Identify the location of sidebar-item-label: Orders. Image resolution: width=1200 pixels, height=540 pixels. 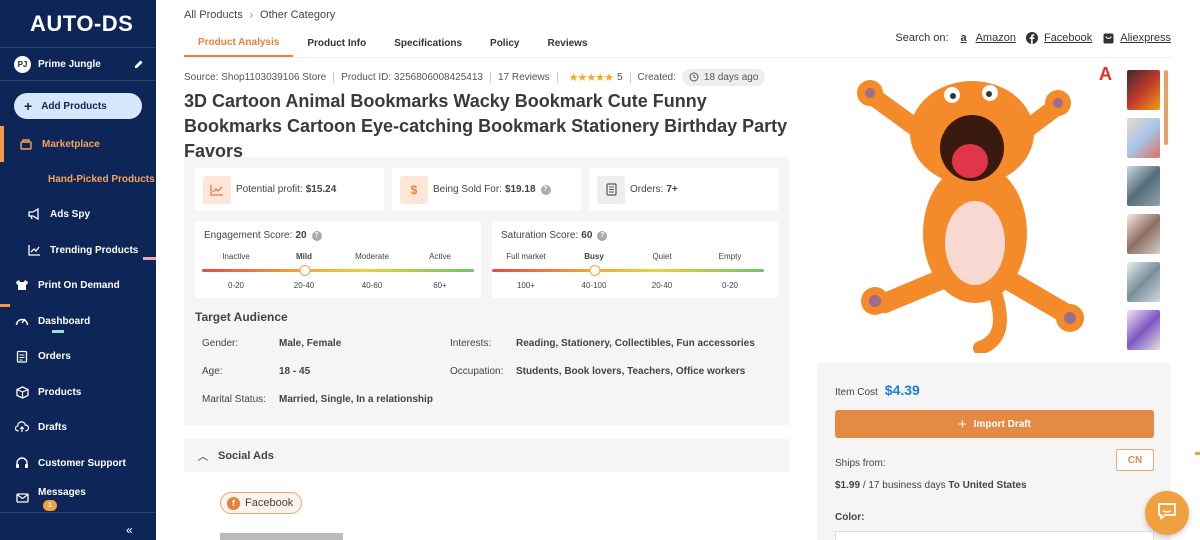
(54, 356).